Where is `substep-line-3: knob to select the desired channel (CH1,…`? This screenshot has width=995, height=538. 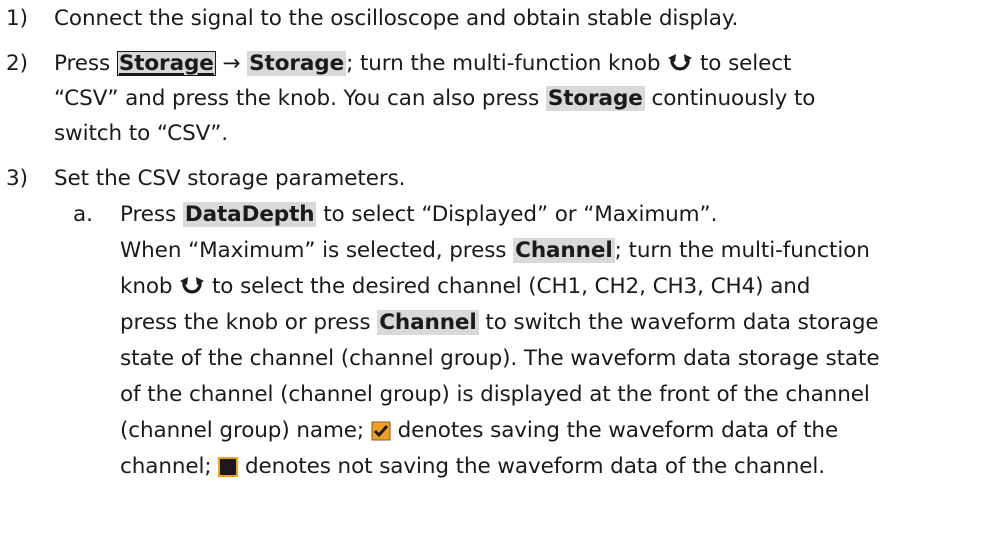 substep-line-3: knob to select the desired channel (CH1,… is located at coordinates (465, 289).